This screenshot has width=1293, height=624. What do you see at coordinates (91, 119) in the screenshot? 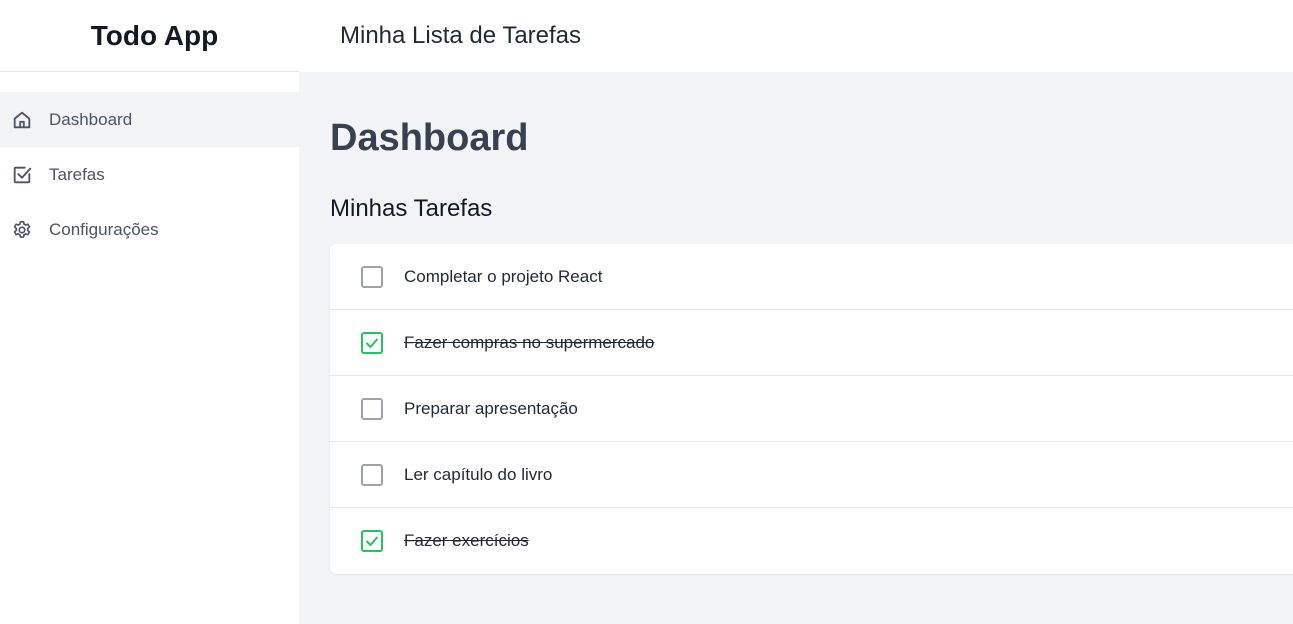
I see `sidebar-item-label: Dashboard` at bounding box center [91, 119].